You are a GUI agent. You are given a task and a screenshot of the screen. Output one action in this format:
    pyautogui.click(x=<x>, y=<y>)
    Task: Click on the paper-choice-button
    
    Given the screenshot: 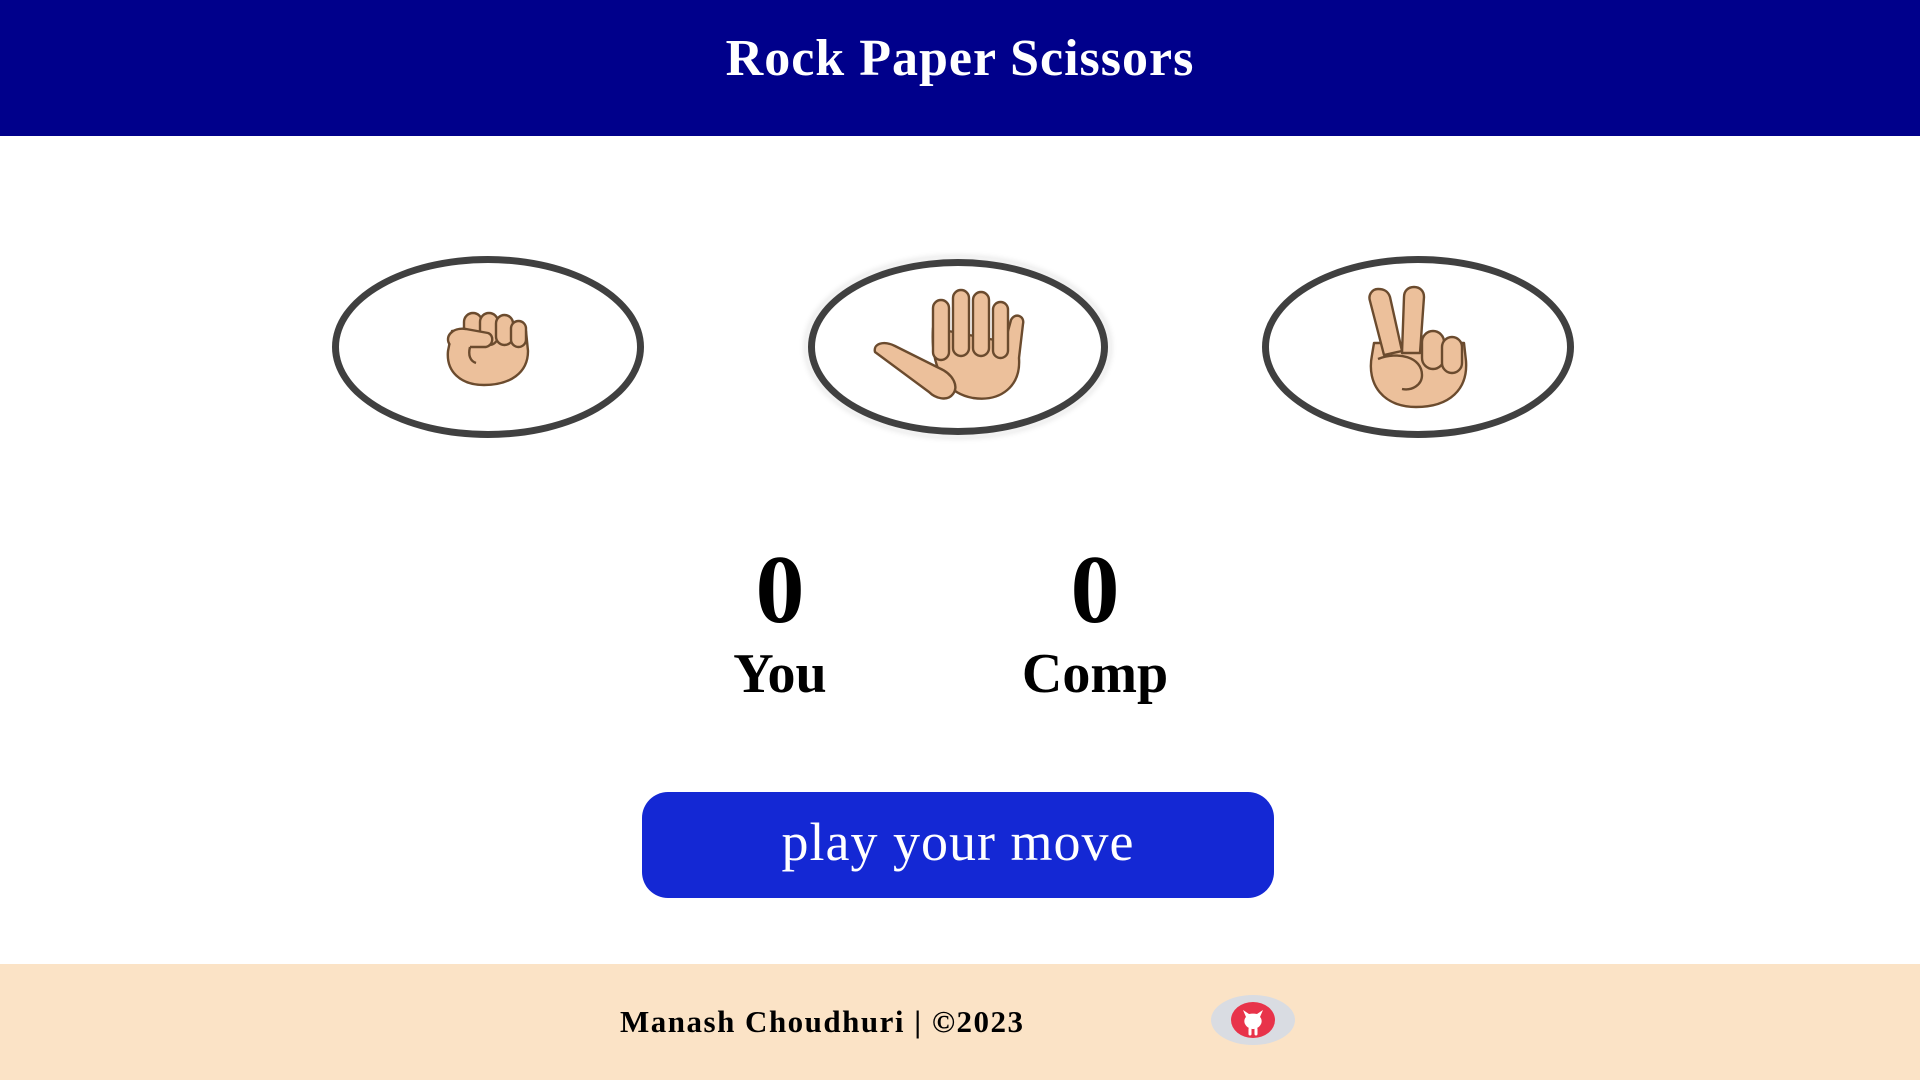 What is the action you would take?
    pyautogui.click(x=958, y=347)
    